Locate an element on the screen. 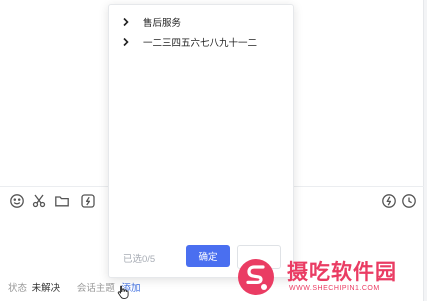 This screenshot has width=427, height=301. tree-item-label: 一二三四五六七八九十一二 is located at coordinates (200, 43).